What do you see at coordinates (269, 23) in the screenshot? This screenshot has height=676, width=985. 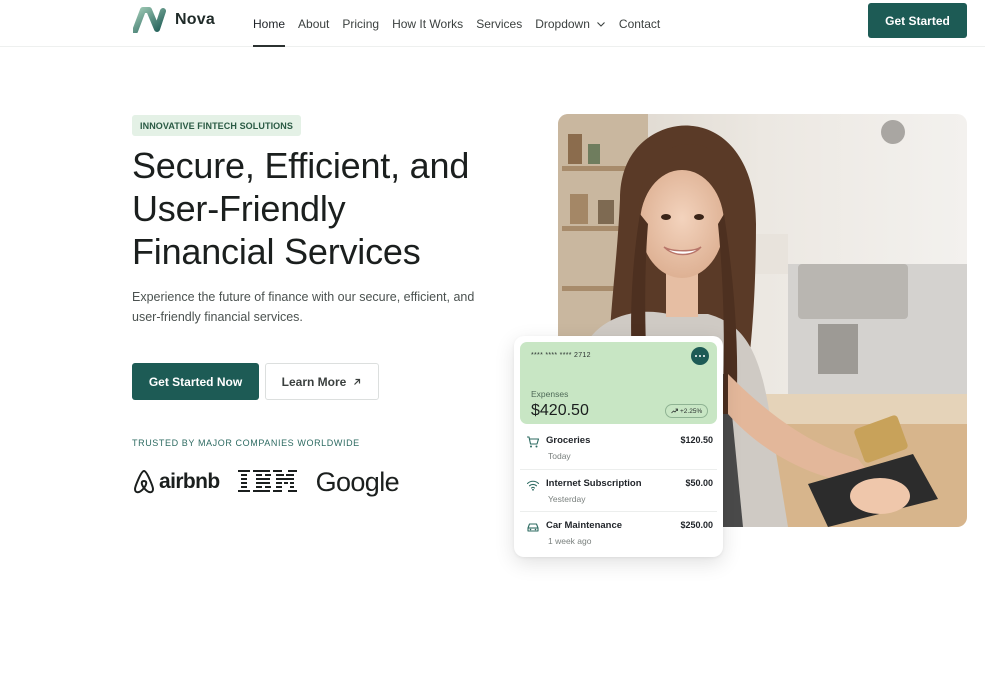 I see `nav-link-home: Home` at bounding box center [269, 23].